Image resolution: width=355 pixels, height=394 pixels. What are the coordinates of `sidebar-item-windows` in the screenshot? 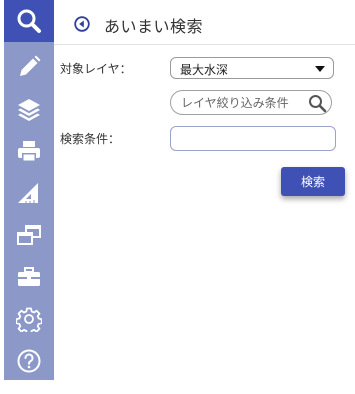 It's located at (29, 235).